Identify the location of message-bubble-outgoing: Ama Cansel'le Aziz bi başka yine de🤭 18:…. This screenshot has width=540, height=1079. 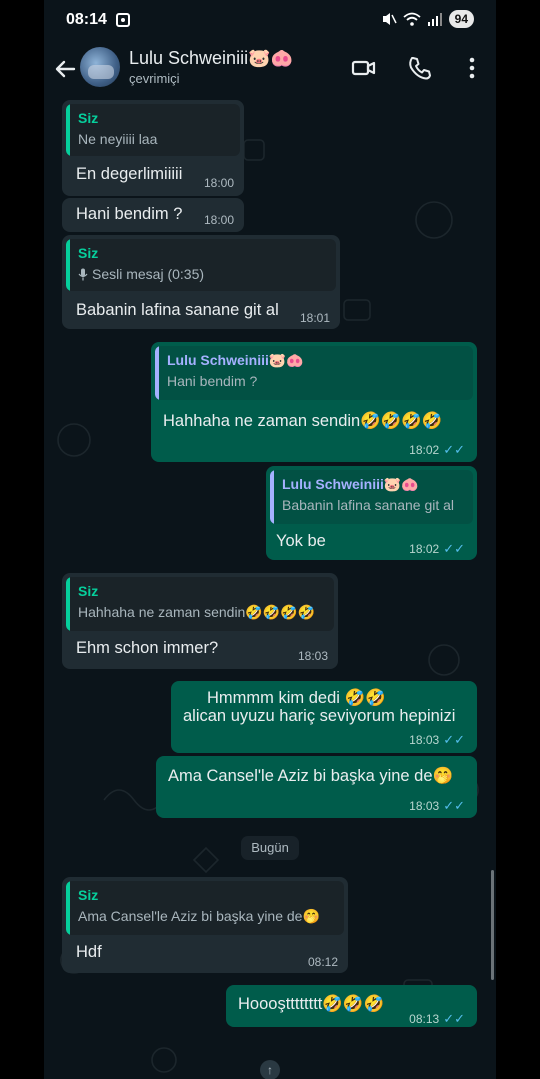
(316, 787).